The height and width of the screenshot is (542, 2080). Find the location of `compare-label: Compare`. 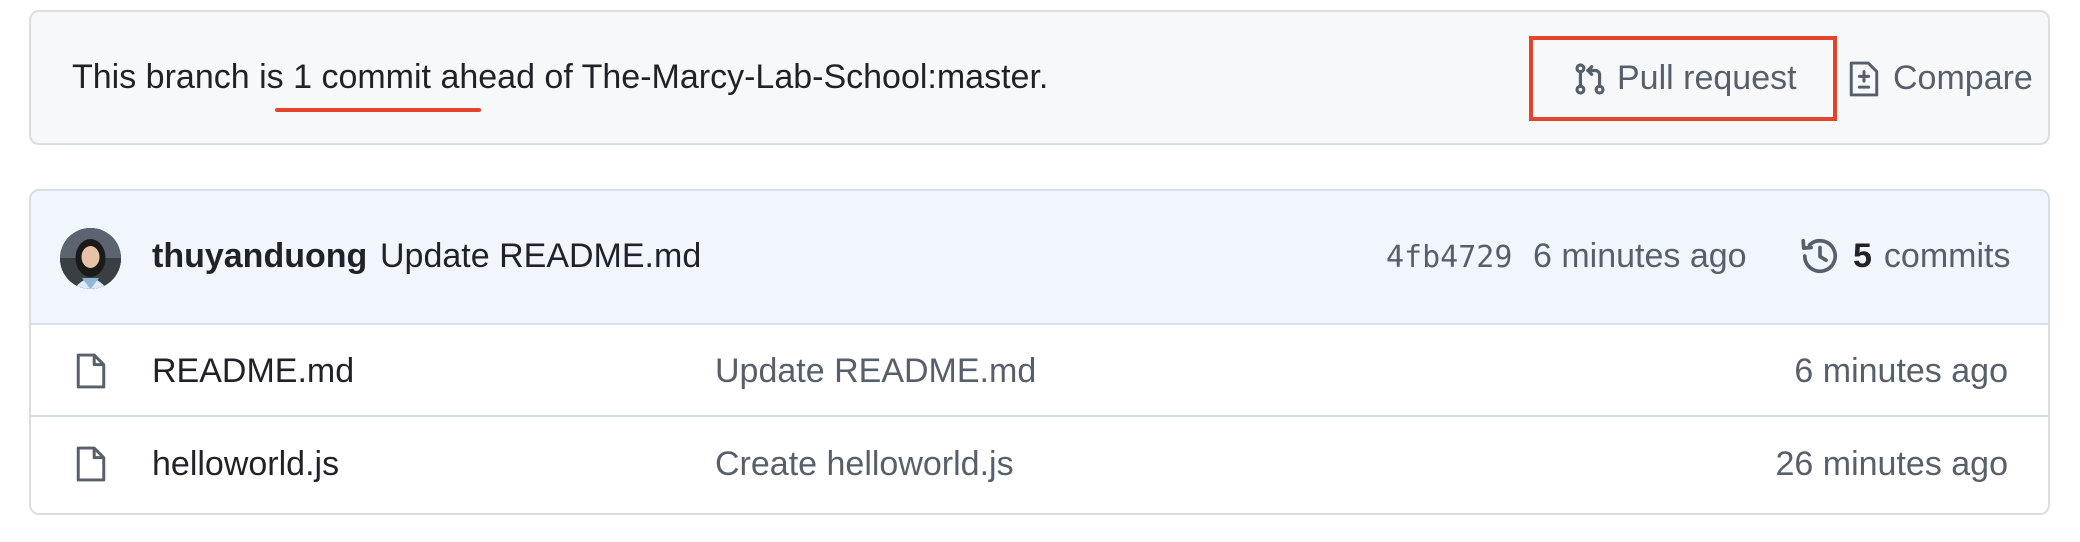

compare-label: Compare is located at coordinates (1963, 78).